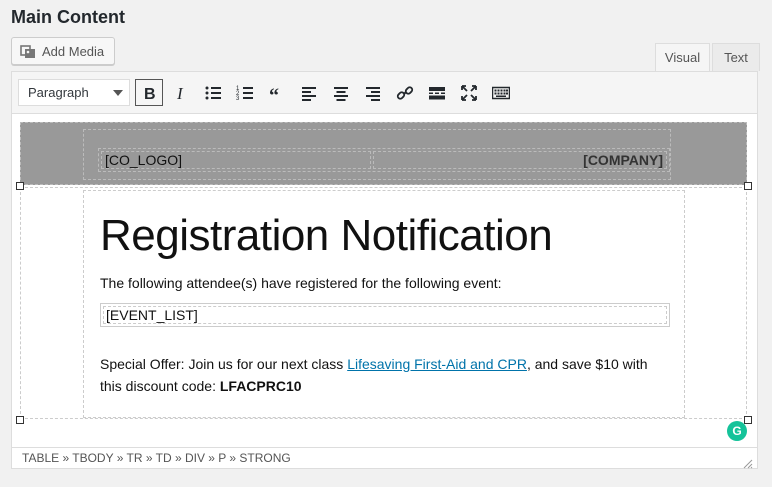  I want to click on format-select: Paragraph, so click(74, 92).